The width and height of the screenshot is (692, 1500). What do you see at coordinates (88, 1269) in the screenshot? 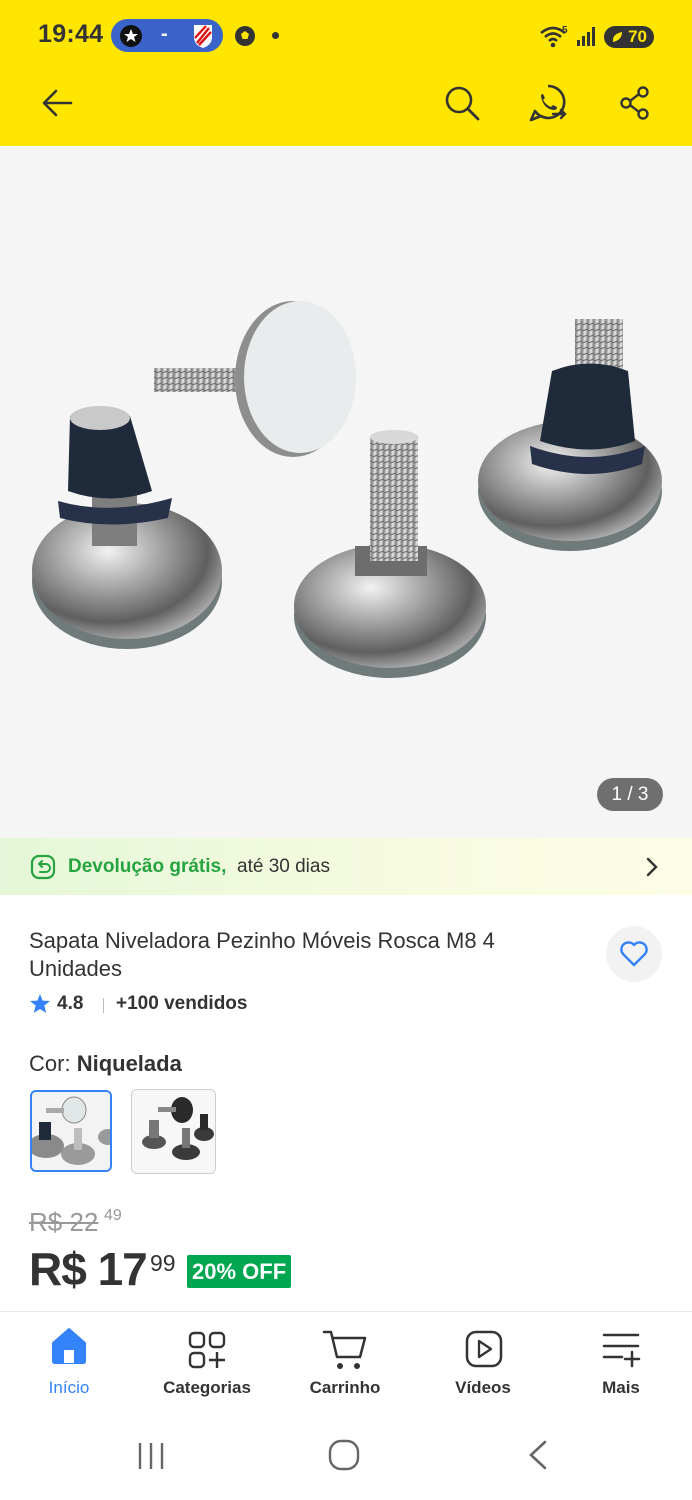
I see `current-price: R$ 17` at bounding box center [88, 1269].